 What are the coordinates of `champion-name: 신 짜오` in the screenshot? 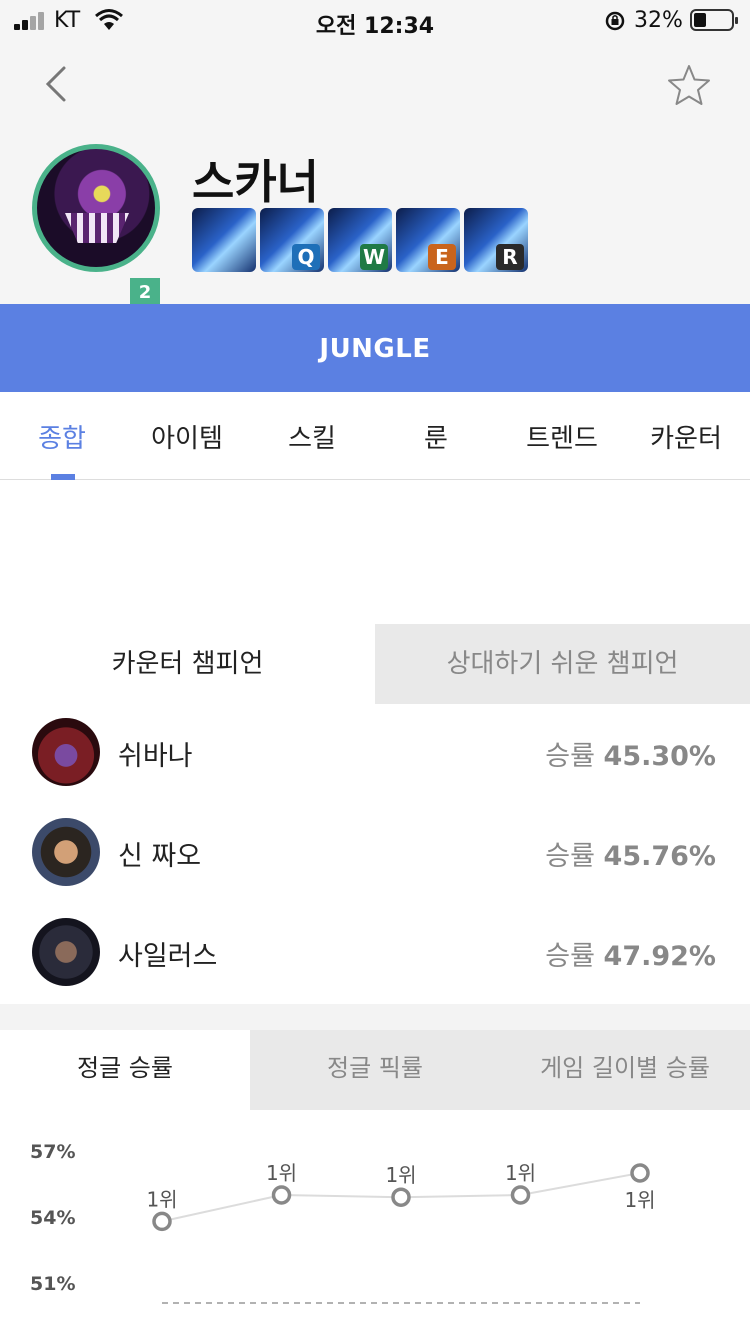 It's located at (160, 856).